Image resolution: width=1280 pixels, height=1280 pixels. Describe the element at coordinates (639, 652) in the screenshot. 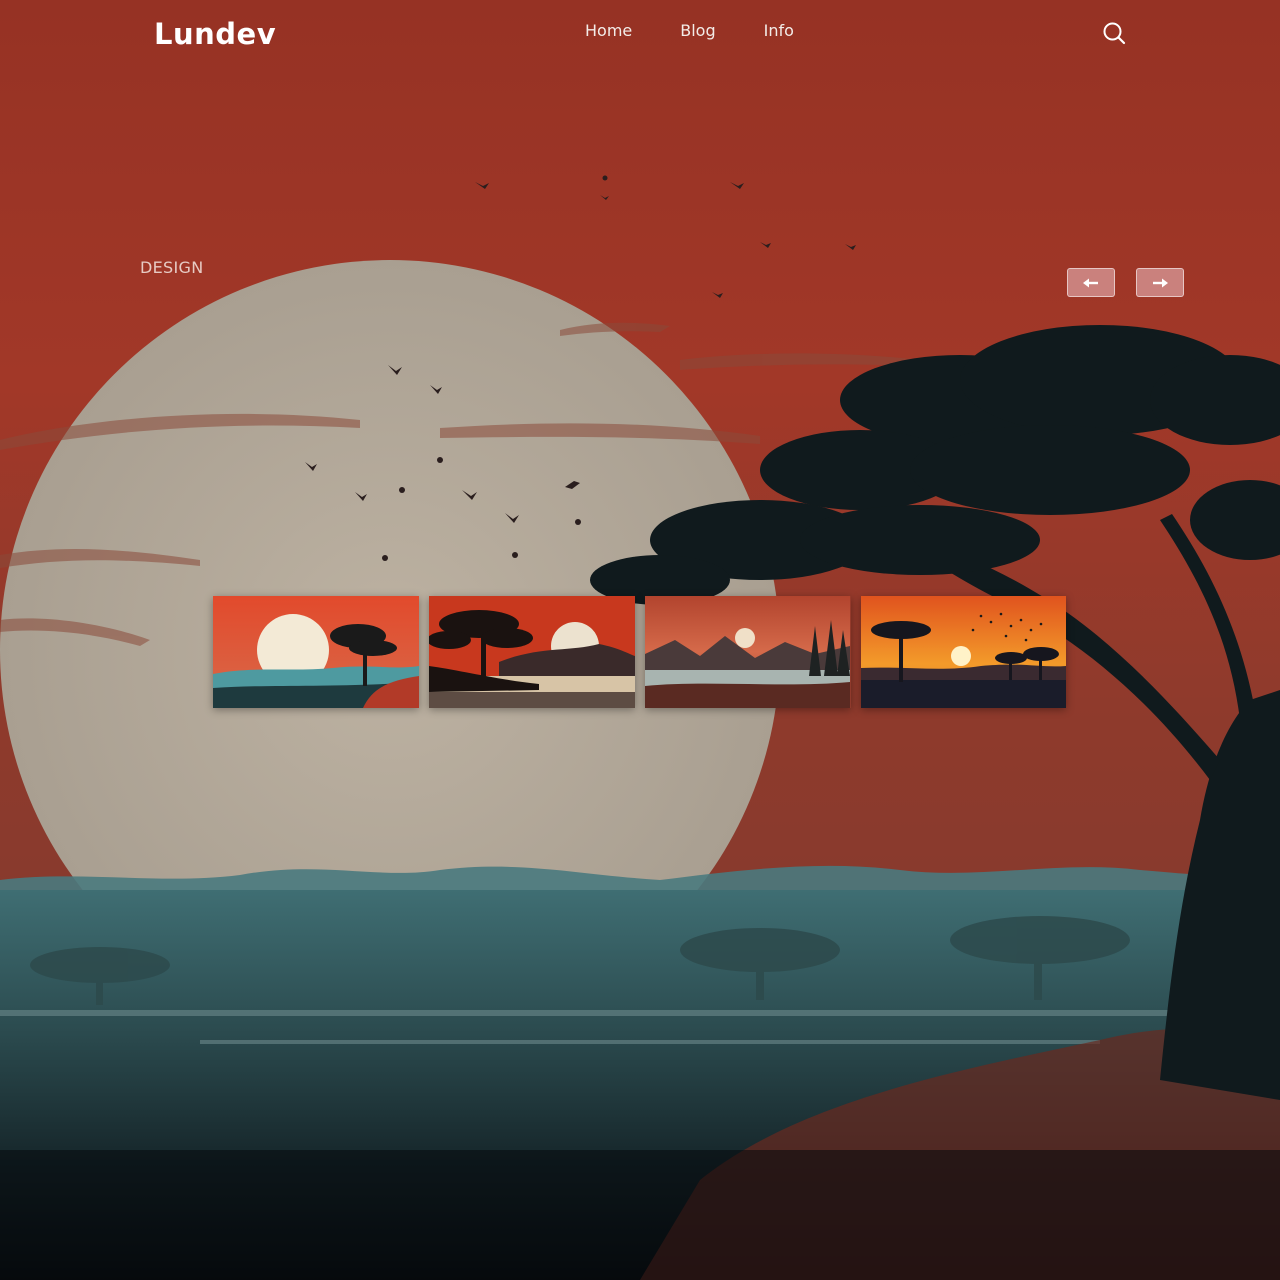

I see `slider-thumbnails` at that location.